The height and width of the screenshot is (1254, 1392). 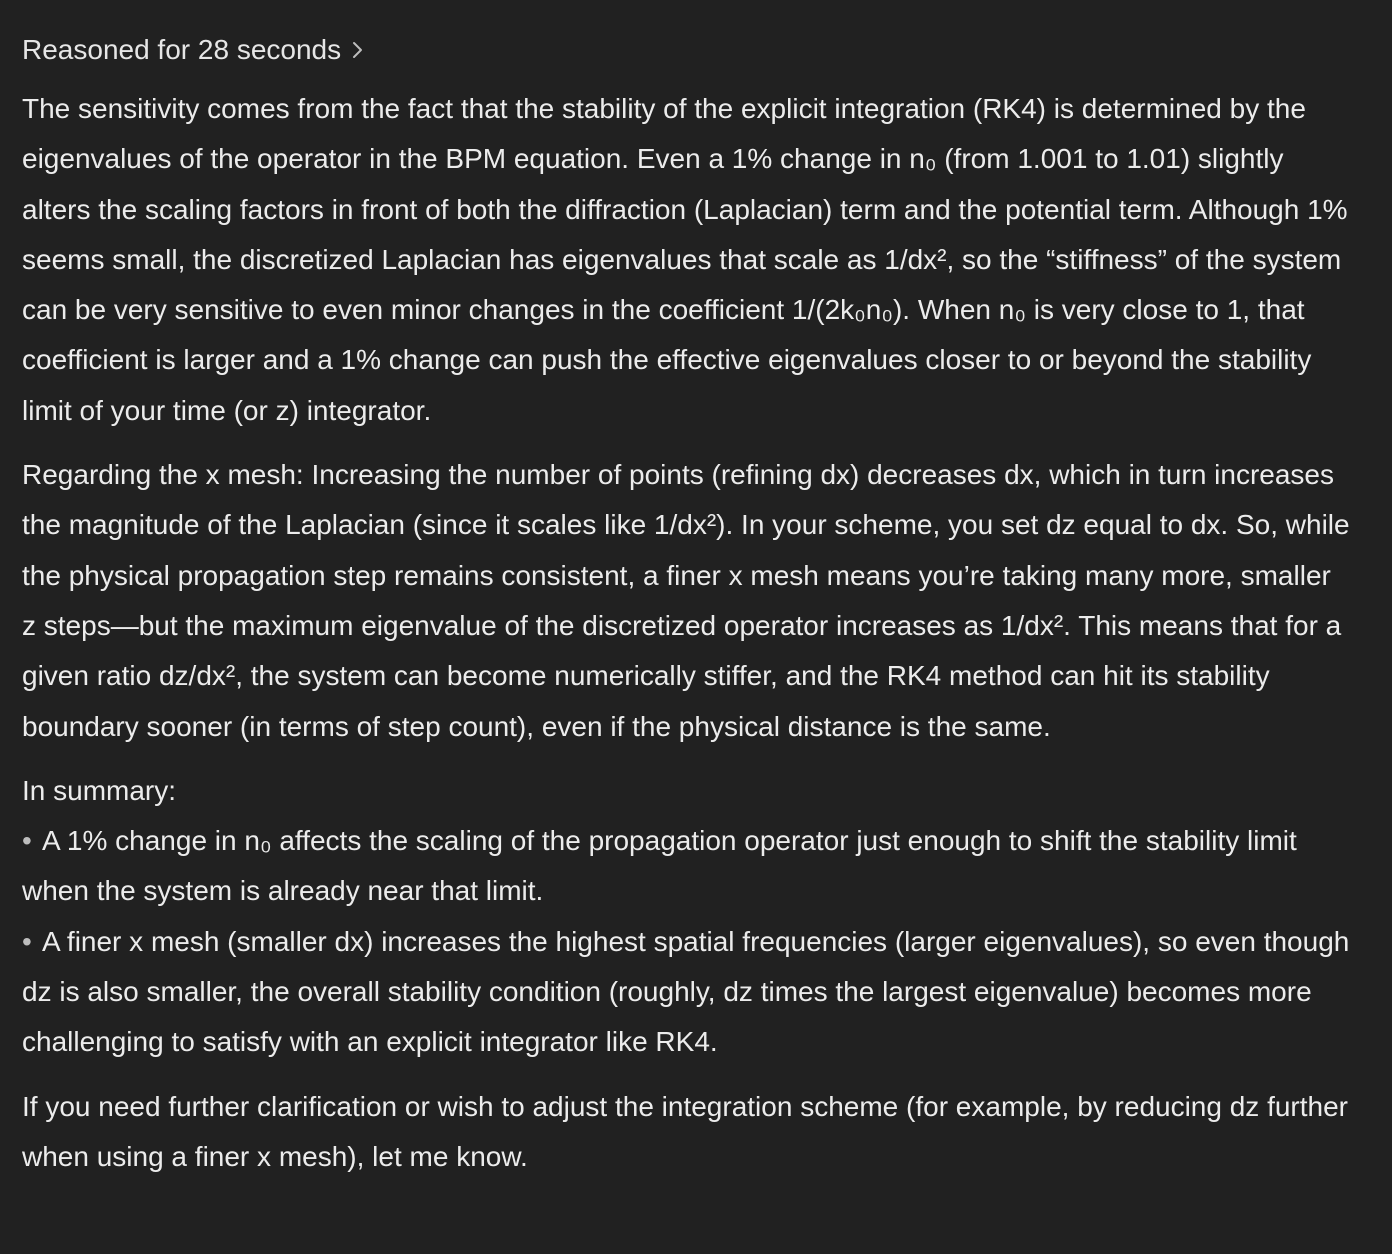 I want to click on reasoning-toggle: Reasoned for 28 seconds, so click(x=193, y=50).